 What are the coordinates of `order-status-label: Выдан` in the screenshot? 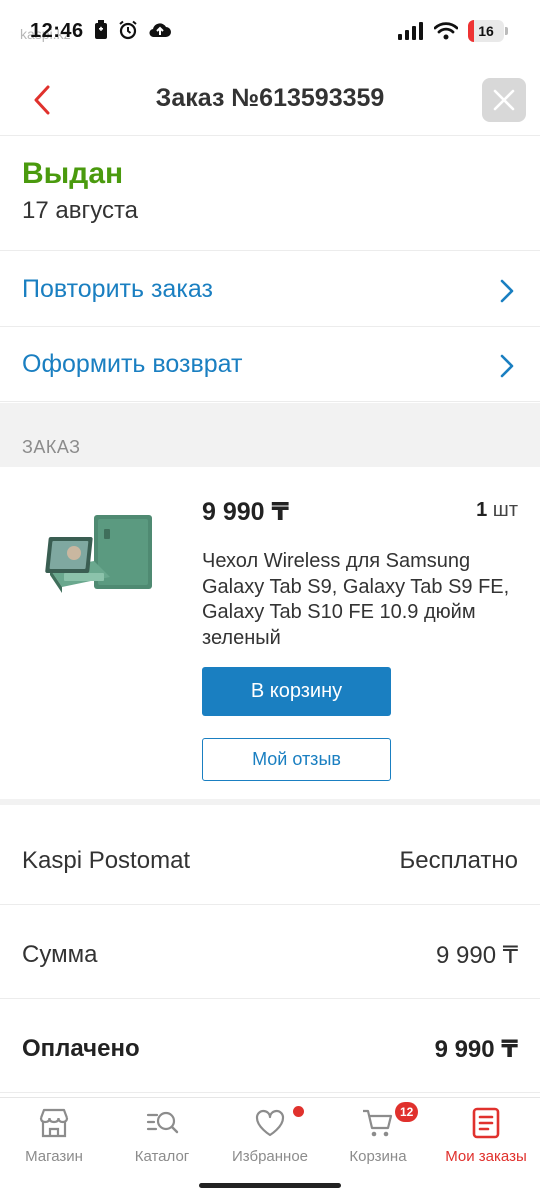 It's located at (73, 173).